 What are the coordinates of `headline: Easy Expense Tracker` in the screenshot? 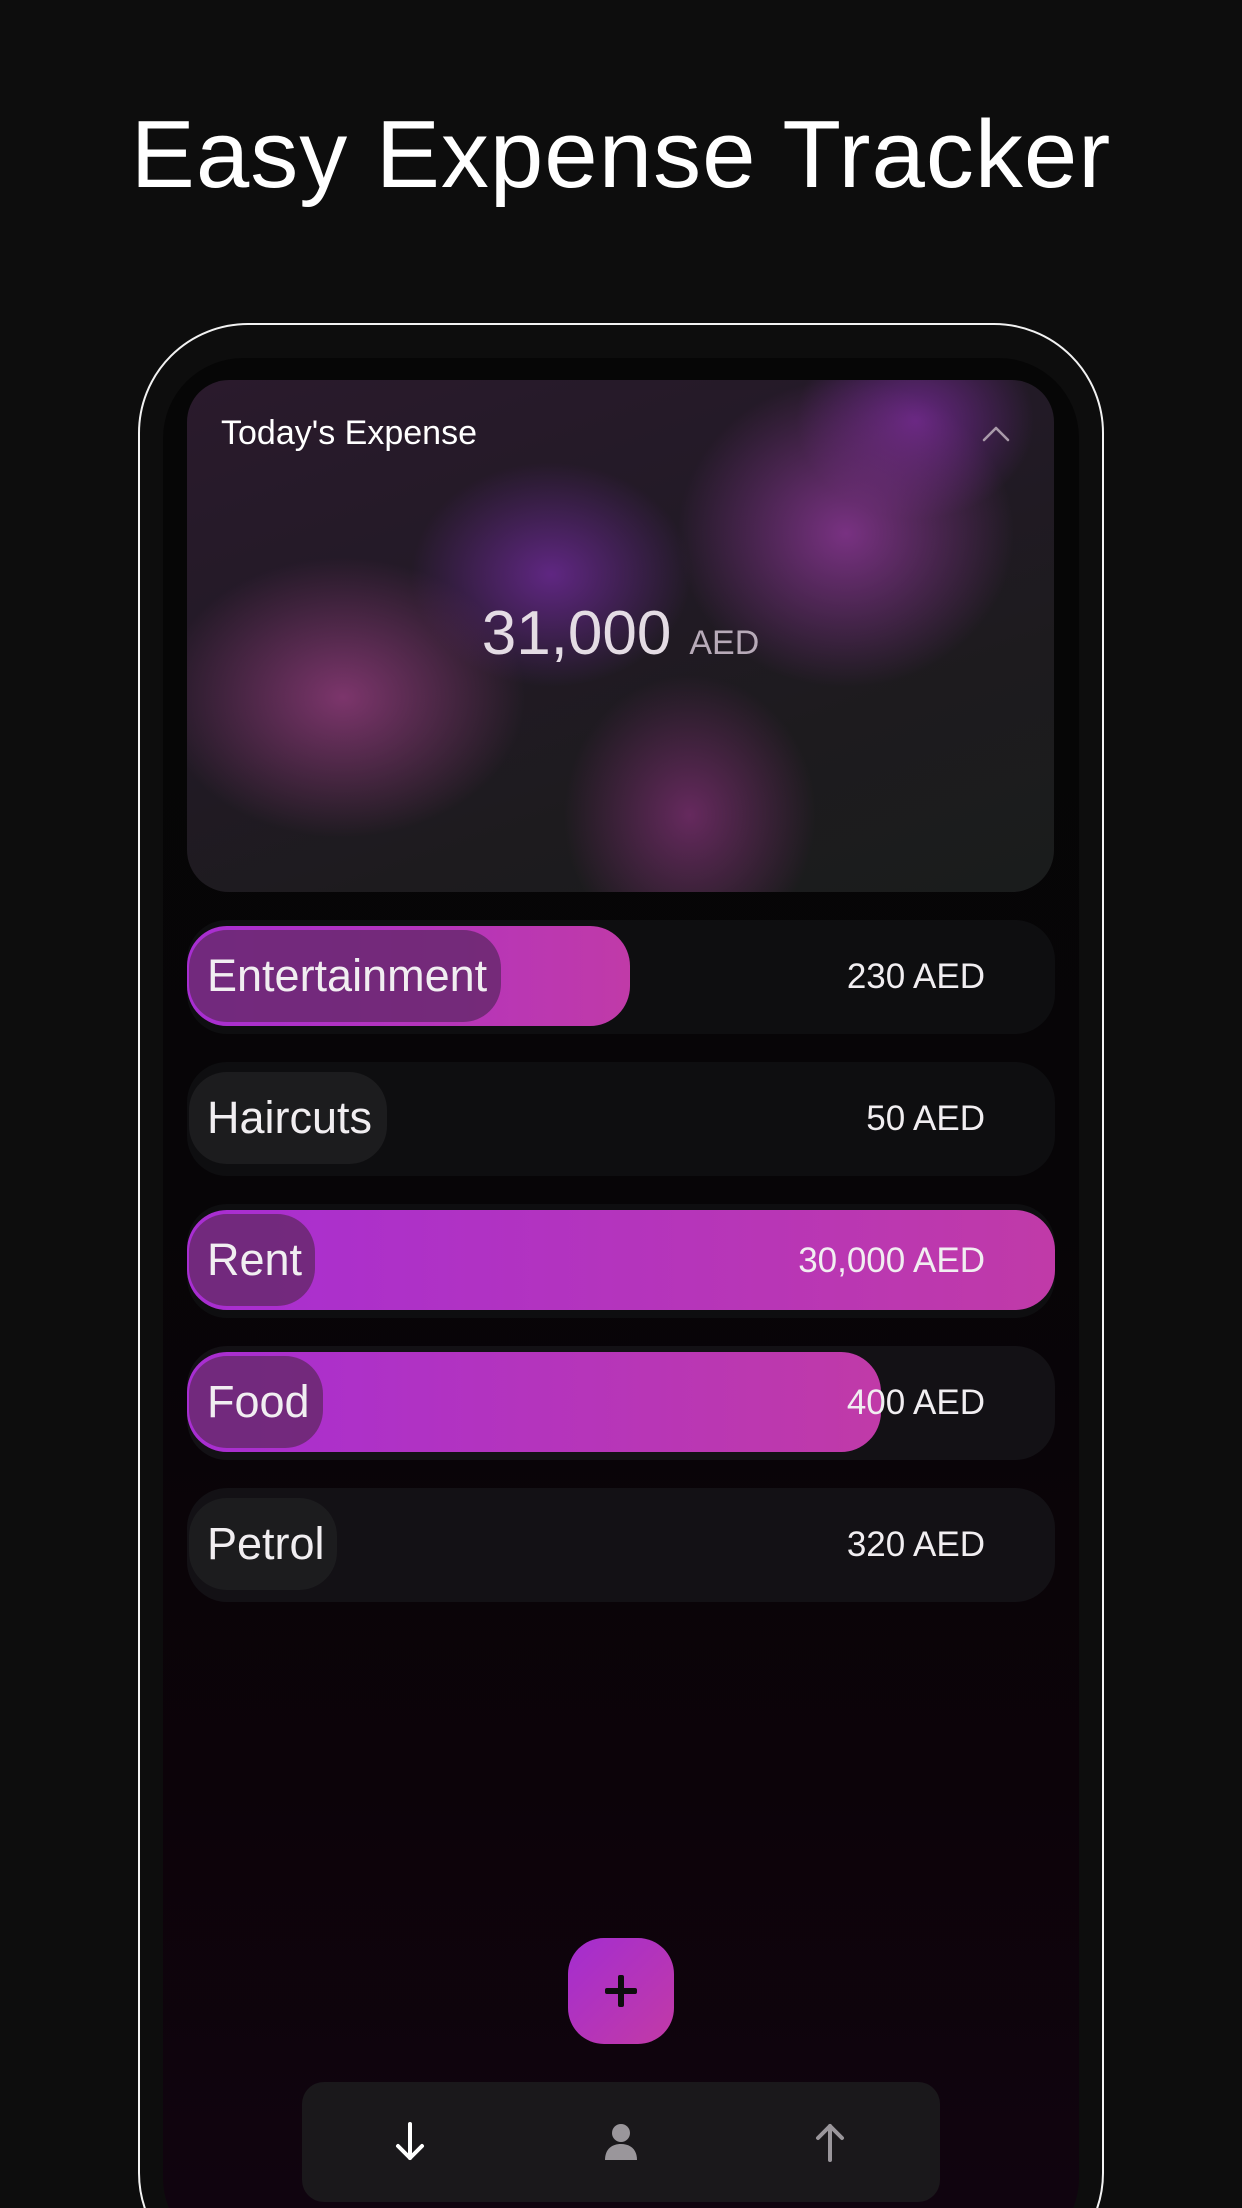 It's located at (621, 154).